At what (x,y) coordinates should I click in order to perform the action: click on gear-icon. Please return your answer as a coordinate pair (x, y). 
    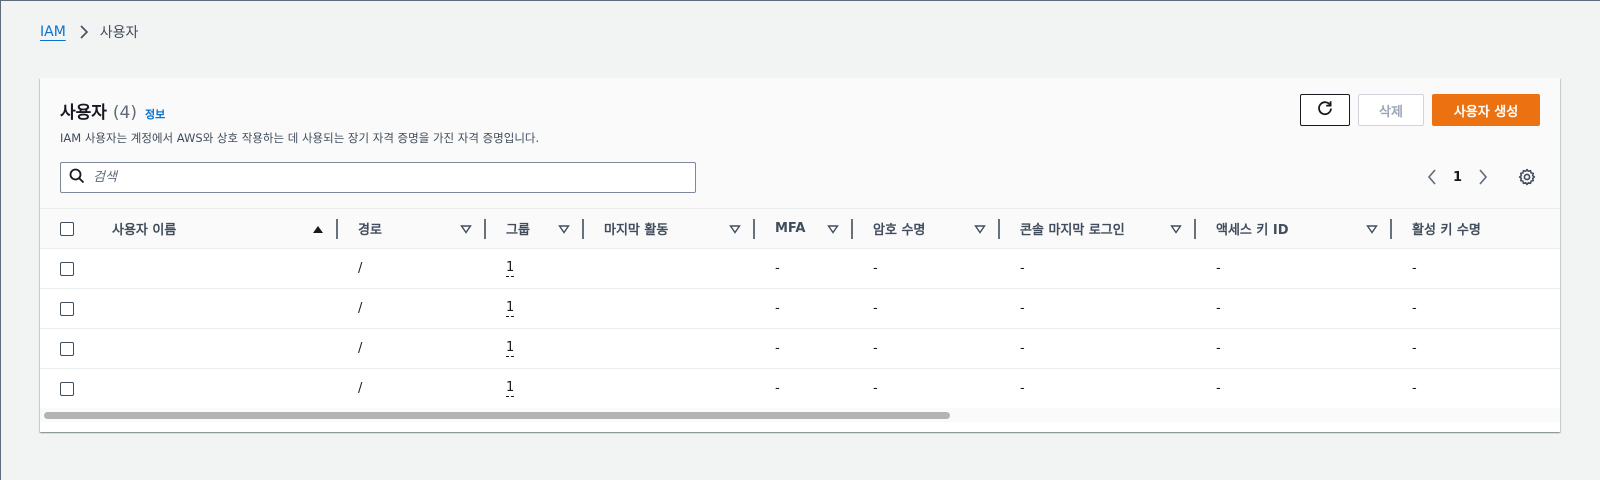
    Looking at the image, I should click on (1527, 177).